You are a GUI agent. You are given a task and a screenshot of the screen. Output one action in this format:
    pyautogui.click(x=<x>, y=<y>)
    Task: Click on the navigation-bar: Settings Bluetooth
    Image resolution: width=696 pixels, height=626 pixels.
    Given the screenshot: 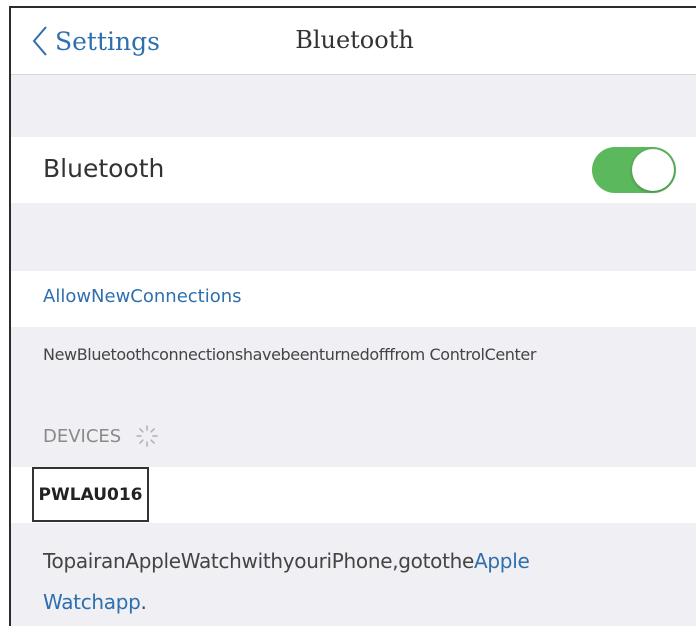 What is the action you would take?
    pyautogui.click(x=353, y=41)
    